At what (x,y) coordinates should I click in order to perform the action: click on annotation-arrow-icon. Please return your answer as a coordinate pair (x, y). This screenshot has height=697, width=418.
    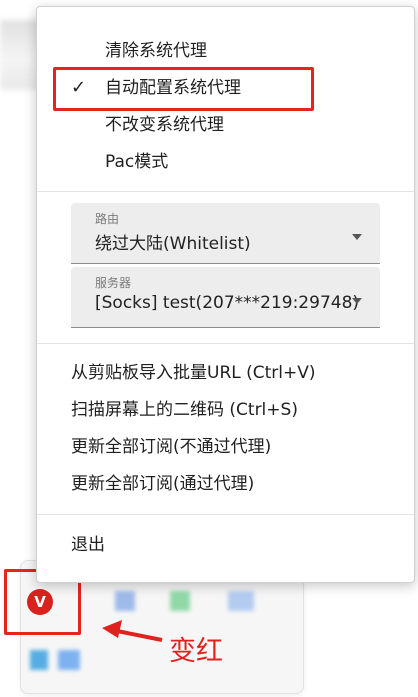
    Looking at the image, I should click on (132, 631).